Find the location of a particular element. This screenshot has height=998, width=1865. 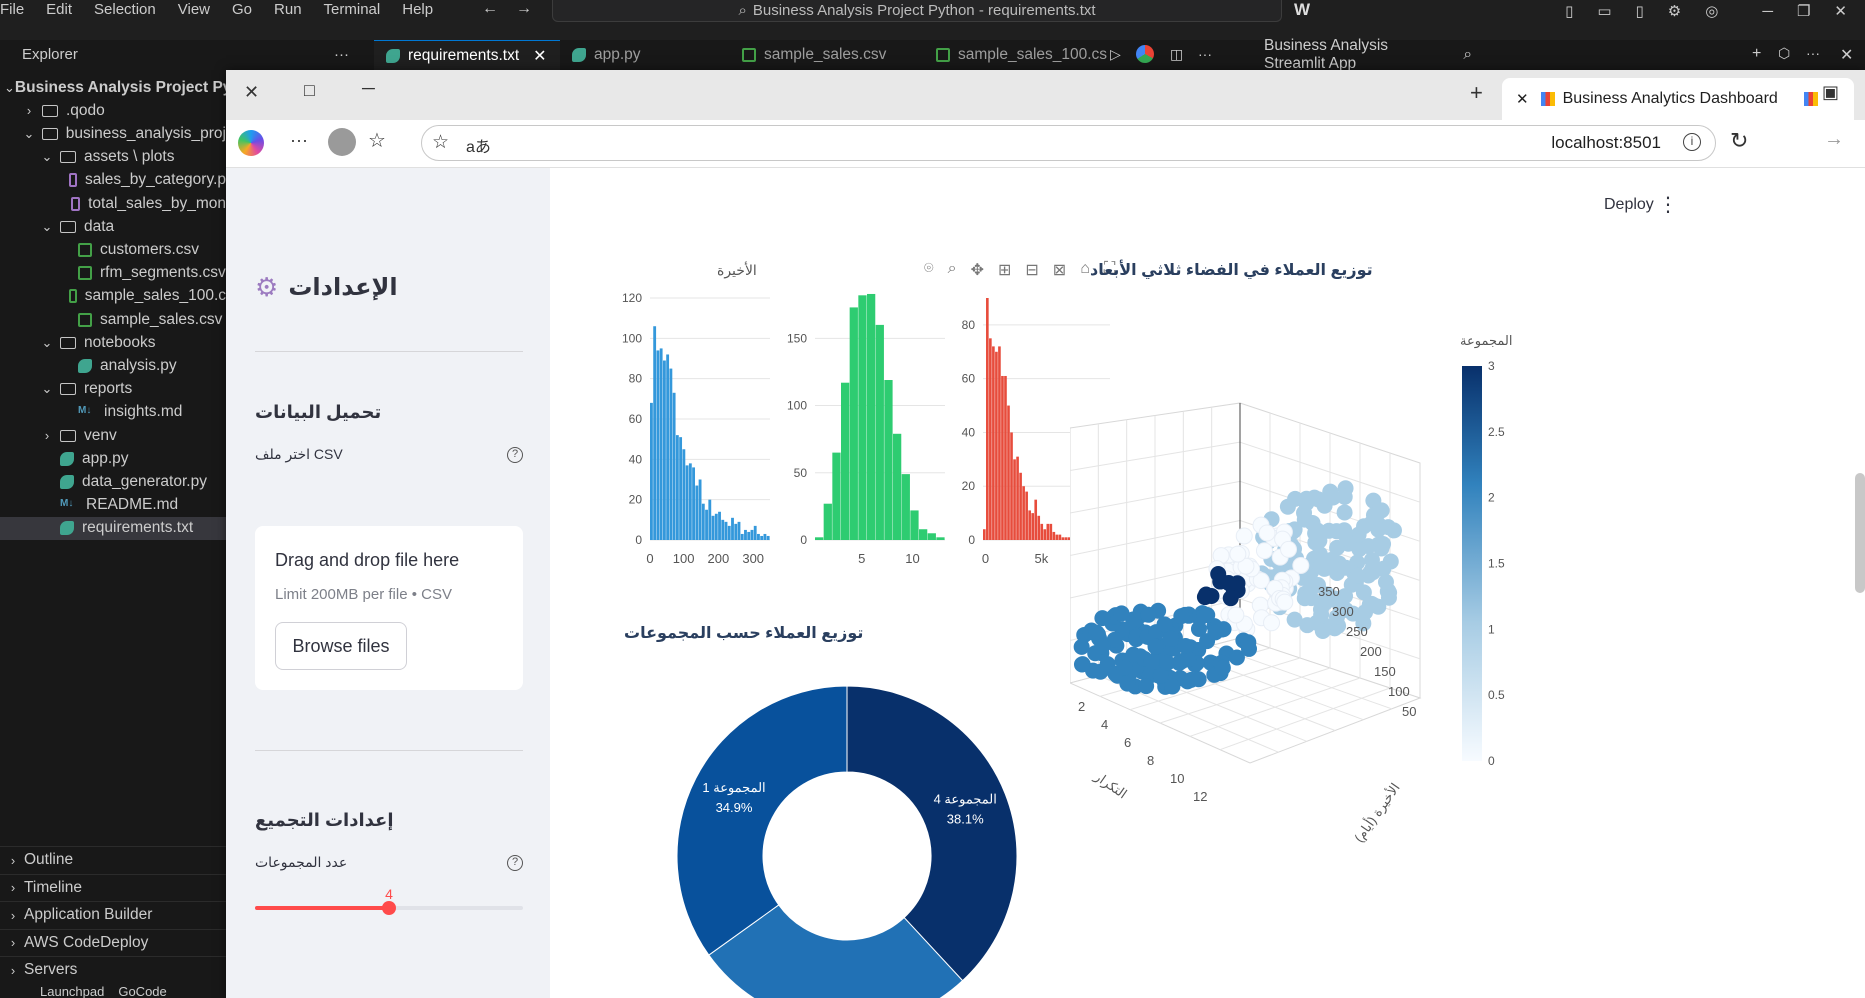

menu-file: File is located at coordinates (12, 9).